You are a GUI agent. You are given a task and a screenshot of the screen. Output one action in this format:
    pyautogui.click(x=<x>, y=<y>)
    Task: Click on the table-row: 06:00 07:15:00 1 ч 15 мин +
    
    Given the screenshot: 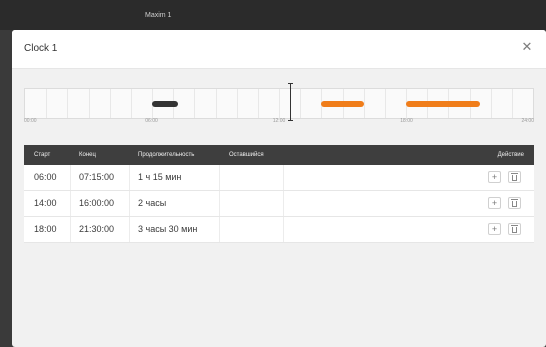 What is the action you would take?
    pyautogui.click(x=279, y=178)
    